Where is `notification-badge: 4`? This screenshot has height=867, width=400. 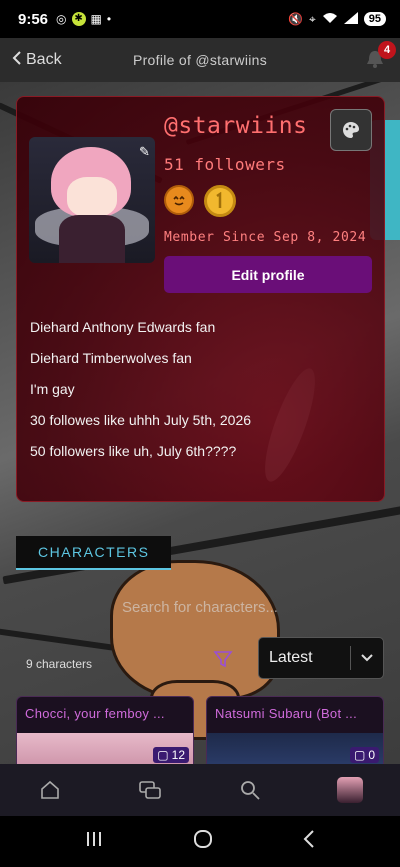
notification-badge: 4 is located at coordinates (387, 50).